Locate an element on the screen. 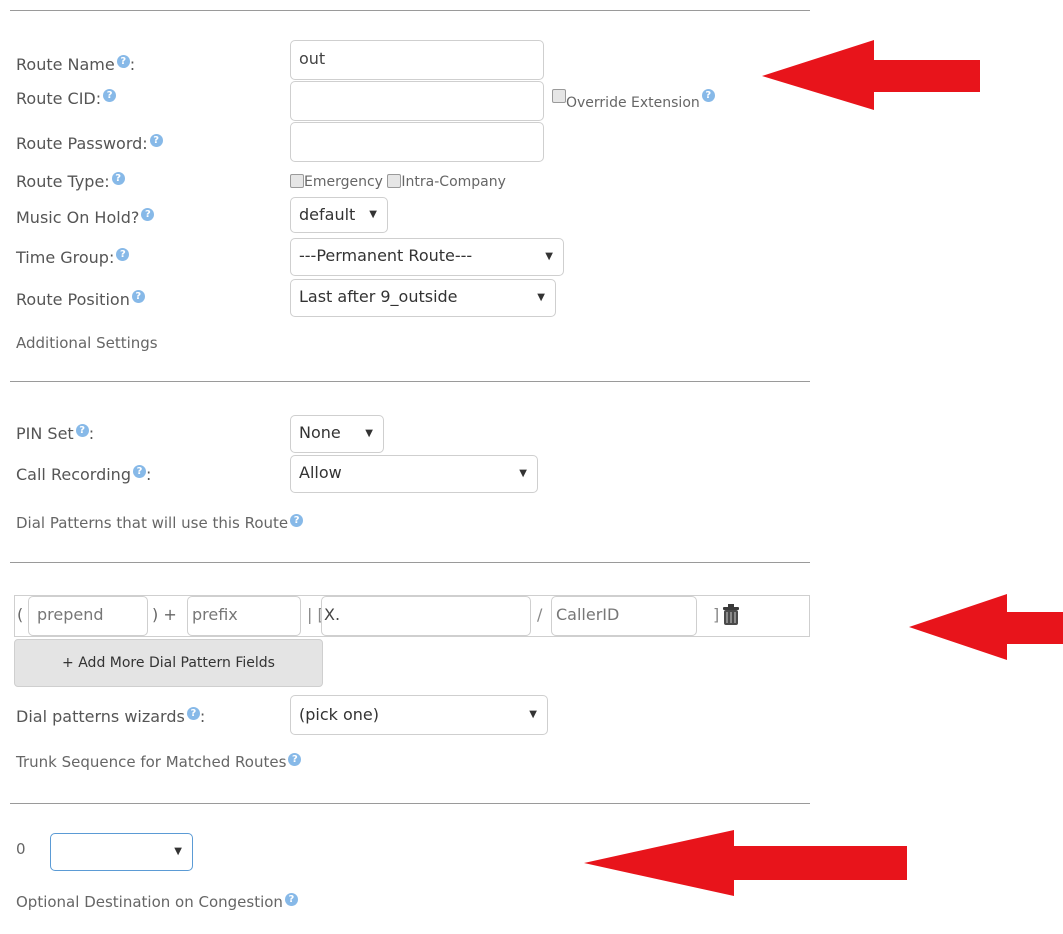 The height and width of the screenshot is (934, 1063). time-group-select: ---Permanent Route--- ▼ is located at coordinates (427, 257).